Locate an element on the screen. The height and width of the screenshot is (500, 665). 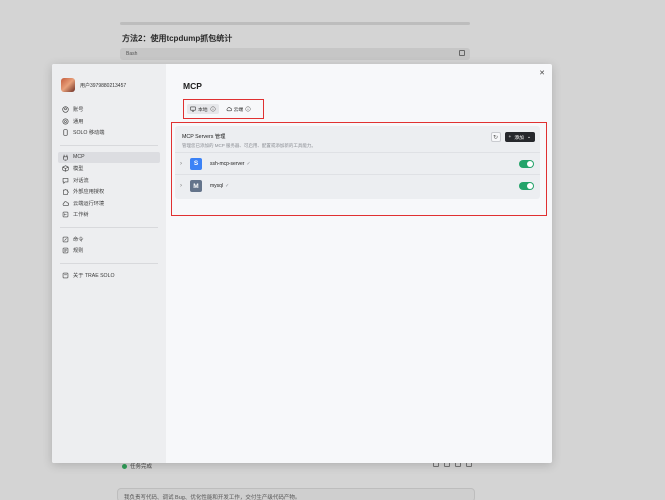
server-avatar: S is located at coordinates (196, 163).